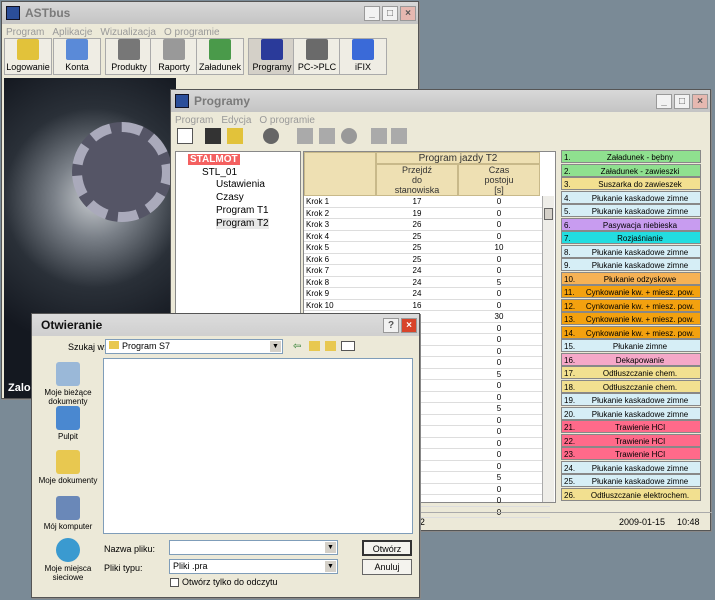 The image size is (715, 600). What do you see at coordinates (631, 480) in the screenshot?
I see `station-item: 25. Płukanie kaskadowe zimne` at bounding box center [631, 480].